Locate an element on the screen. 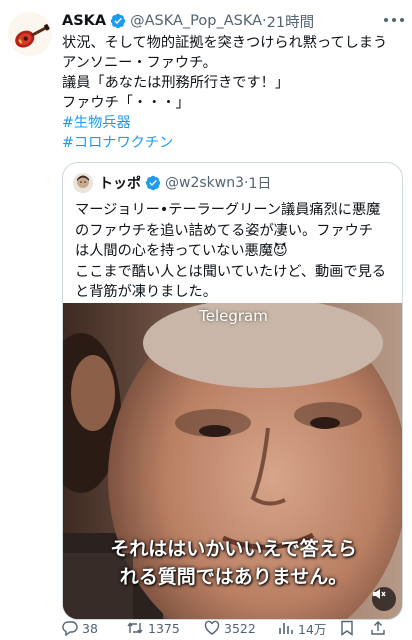  quoted-line: のファウチを追い詰めてる姿が凄い。ファウチ is located at coordinates (224, 230).